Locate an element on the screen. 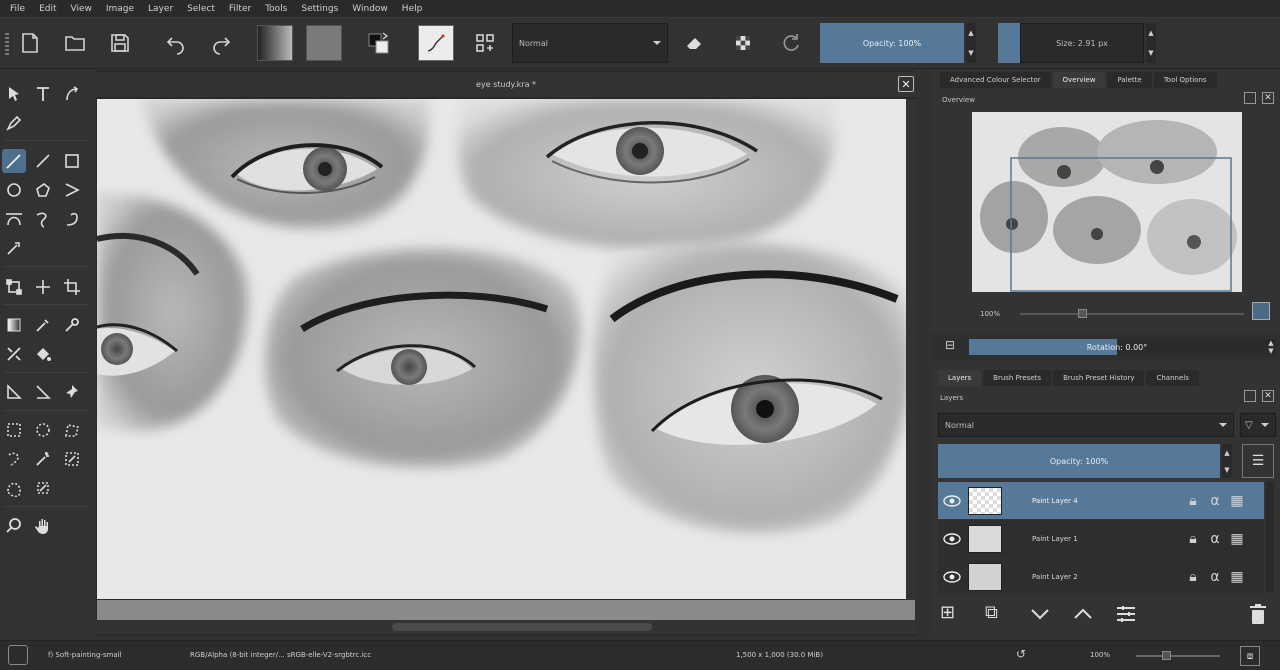  gradient-selector-icon is located at coordinates (275, 43).